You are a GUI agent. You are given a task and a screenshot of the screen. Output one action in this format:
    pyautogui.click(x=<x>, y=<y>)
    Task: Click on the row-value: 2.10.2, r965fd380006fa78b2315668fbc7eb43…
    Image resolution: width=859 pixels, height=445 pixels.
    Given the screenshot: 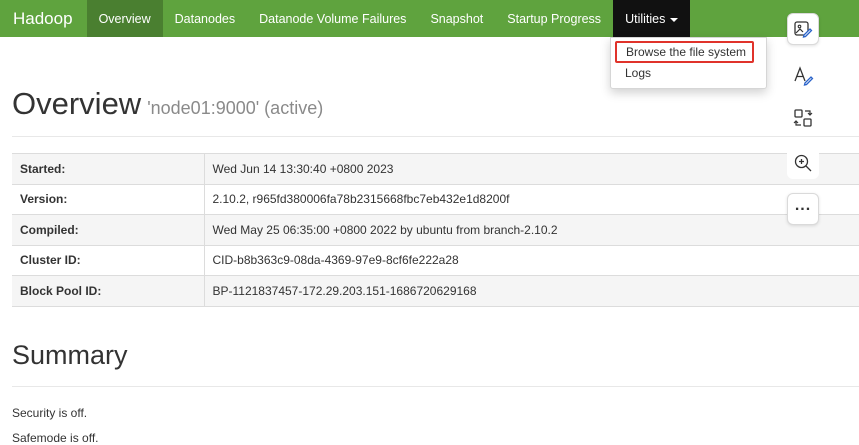 What is the action you would take?
    pyautogui.click(x=531, y=199)
    